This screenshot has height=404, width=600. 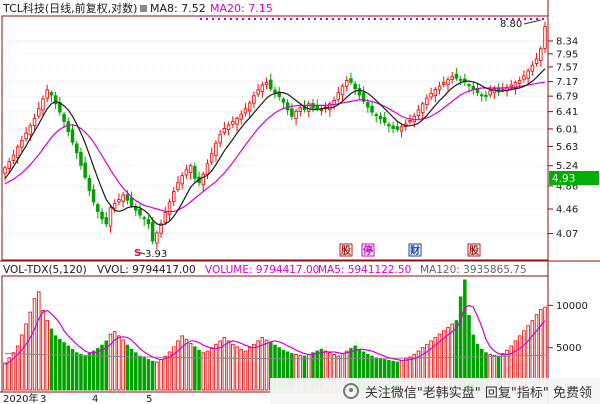 I want to click on price-tick-label: 5.24, so click(x=567, y=166).